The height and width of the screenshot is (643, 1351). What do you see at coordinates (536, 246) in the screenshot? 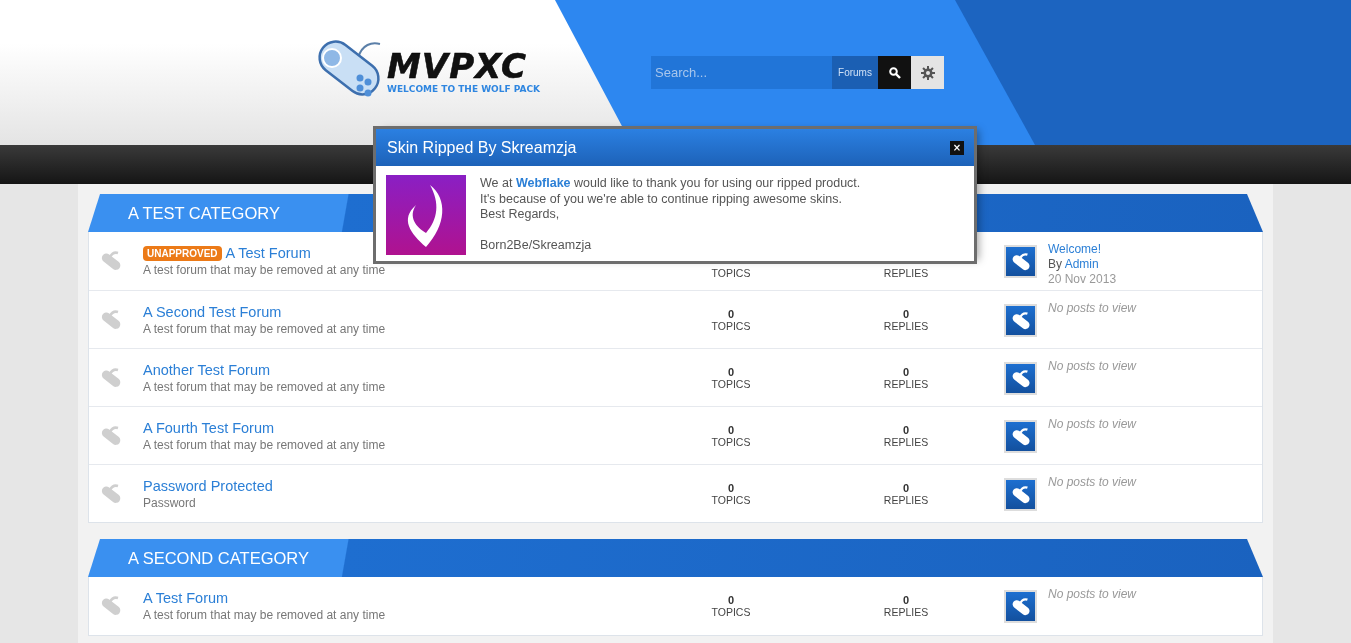
I see `signature: Born2Be/Skreamzja` at bounding box center [536, 246].